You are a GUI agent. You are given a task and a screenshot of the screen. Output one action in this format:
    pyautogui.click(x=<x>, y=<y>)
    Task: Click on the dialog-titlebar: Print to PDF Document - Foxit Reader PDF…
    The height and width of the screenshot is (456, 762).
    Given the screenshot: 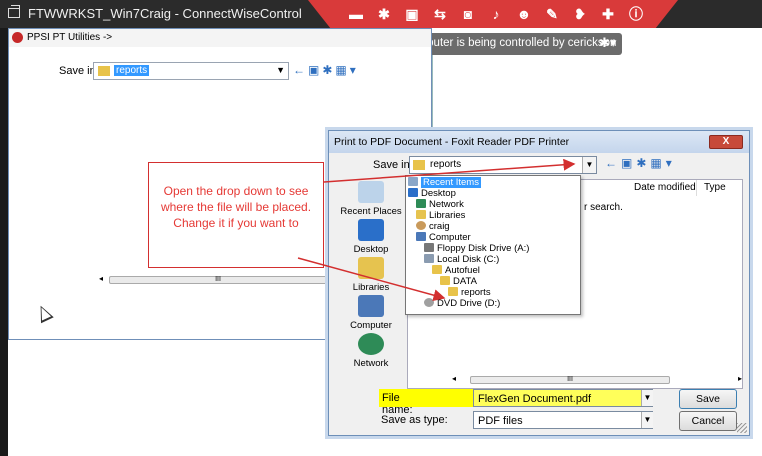 What is the action you would take?
    pyautogui.click(x=539, y=142)
    